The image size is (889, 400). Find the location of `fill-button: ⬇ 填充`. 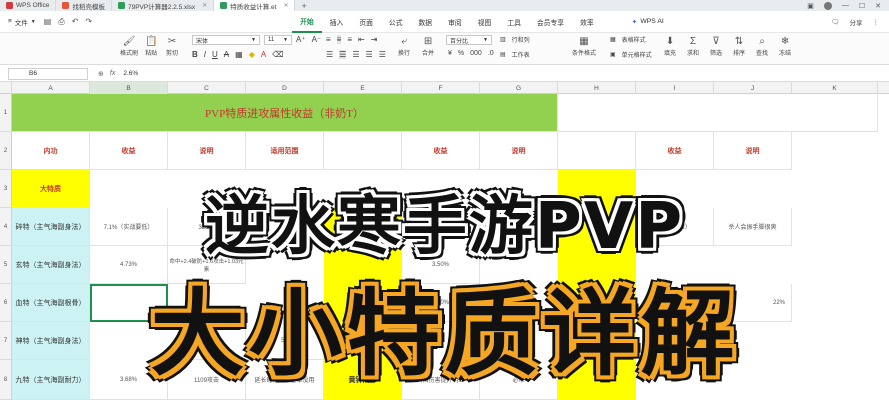

fill-button: ⬇ 填充 is located at coordinates (670, 46).